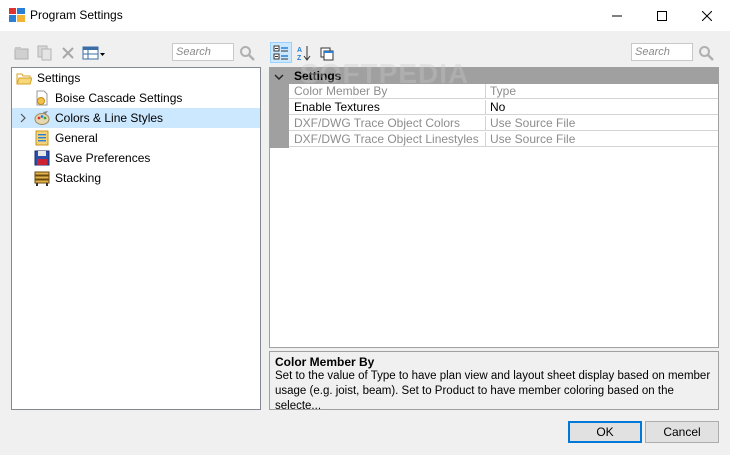  I want to click on delete-icon, so click(68, 53).